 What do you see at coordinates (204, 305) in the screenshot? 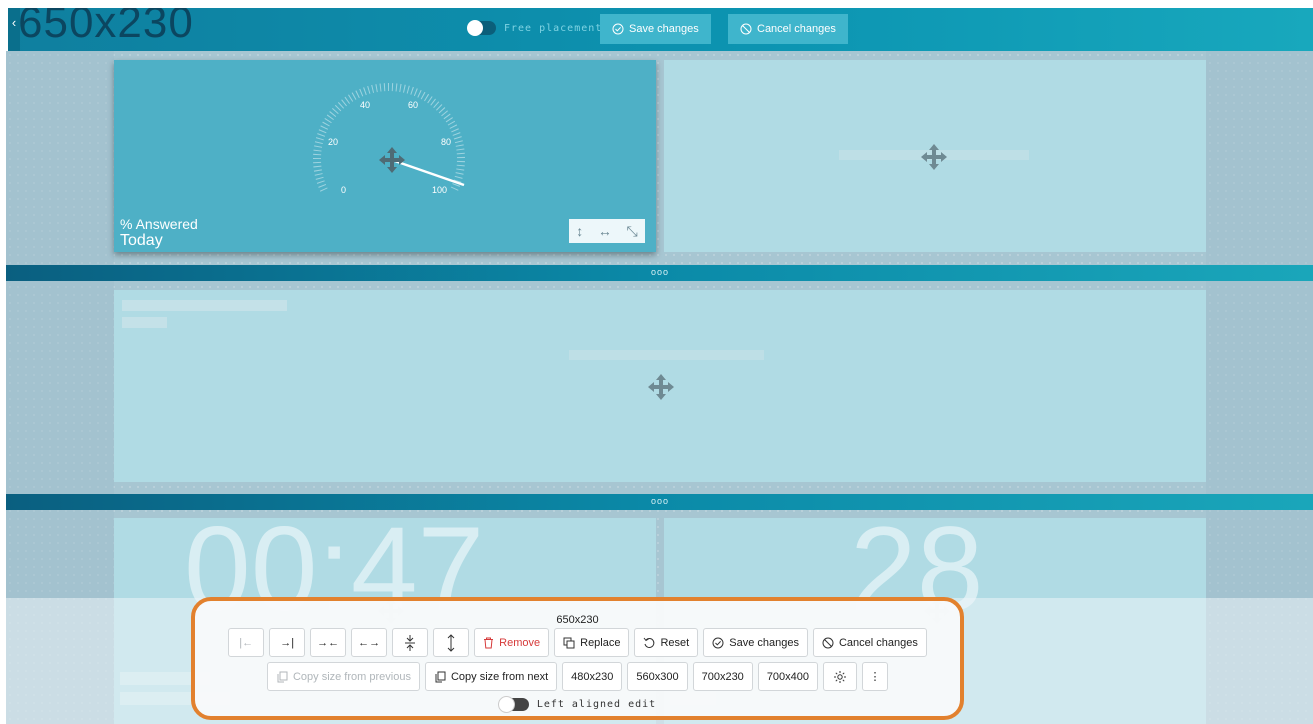
I see `placeholder-title-bar` at bounding box center [204, 305].